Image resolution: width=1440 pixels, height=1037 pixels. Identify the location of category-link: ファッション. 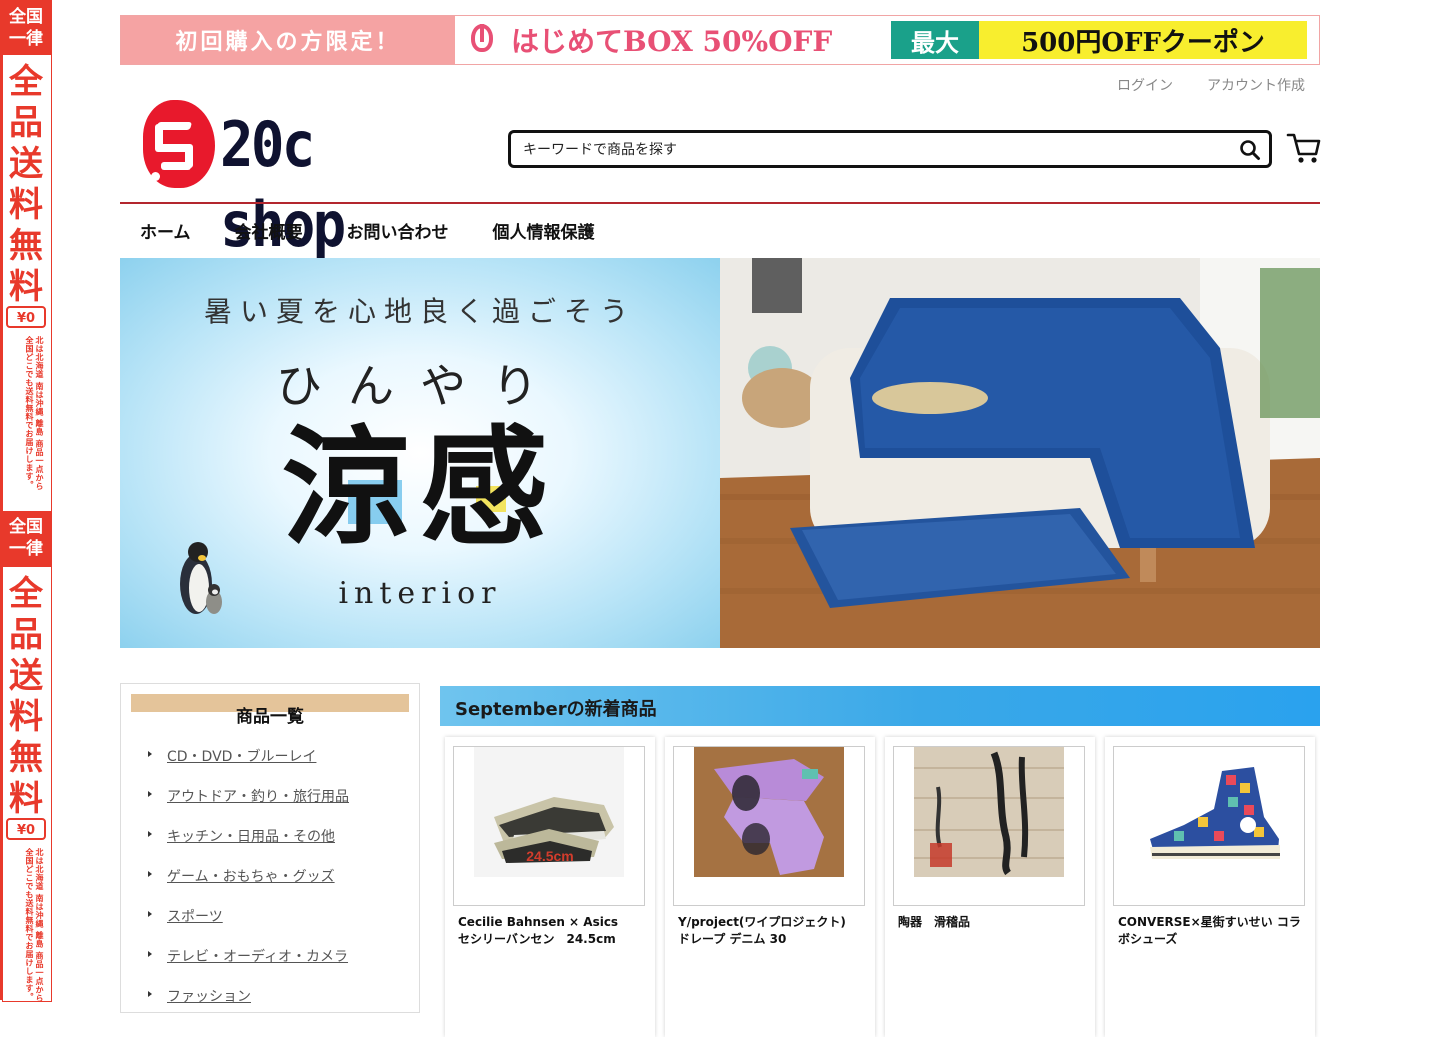
(209, 997).